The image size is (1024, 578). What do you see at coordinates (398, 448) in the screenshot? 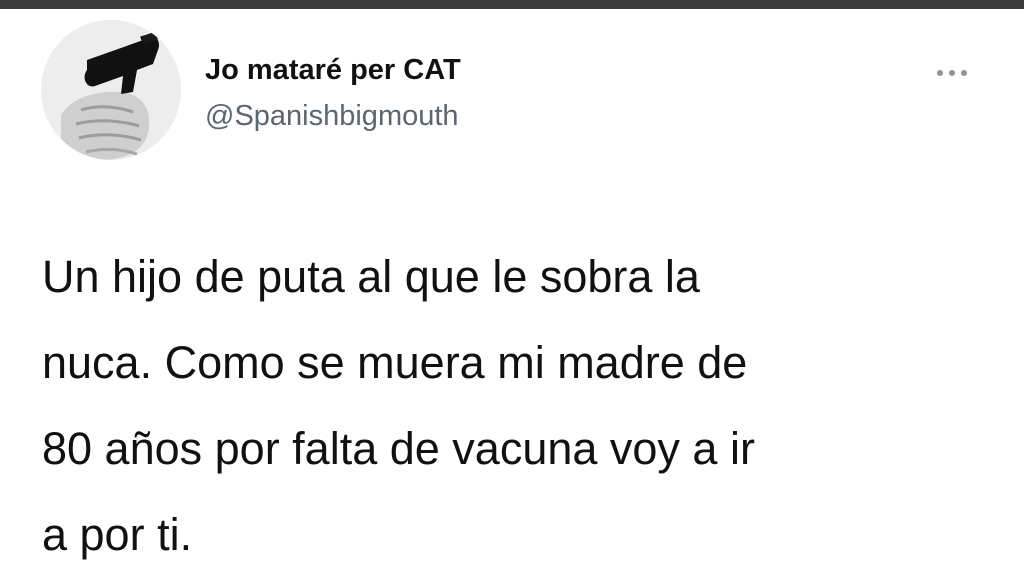
I see `tweet-text-line: 80 años por falta de vacuna voy a ir` at bounding box center [398, 448].